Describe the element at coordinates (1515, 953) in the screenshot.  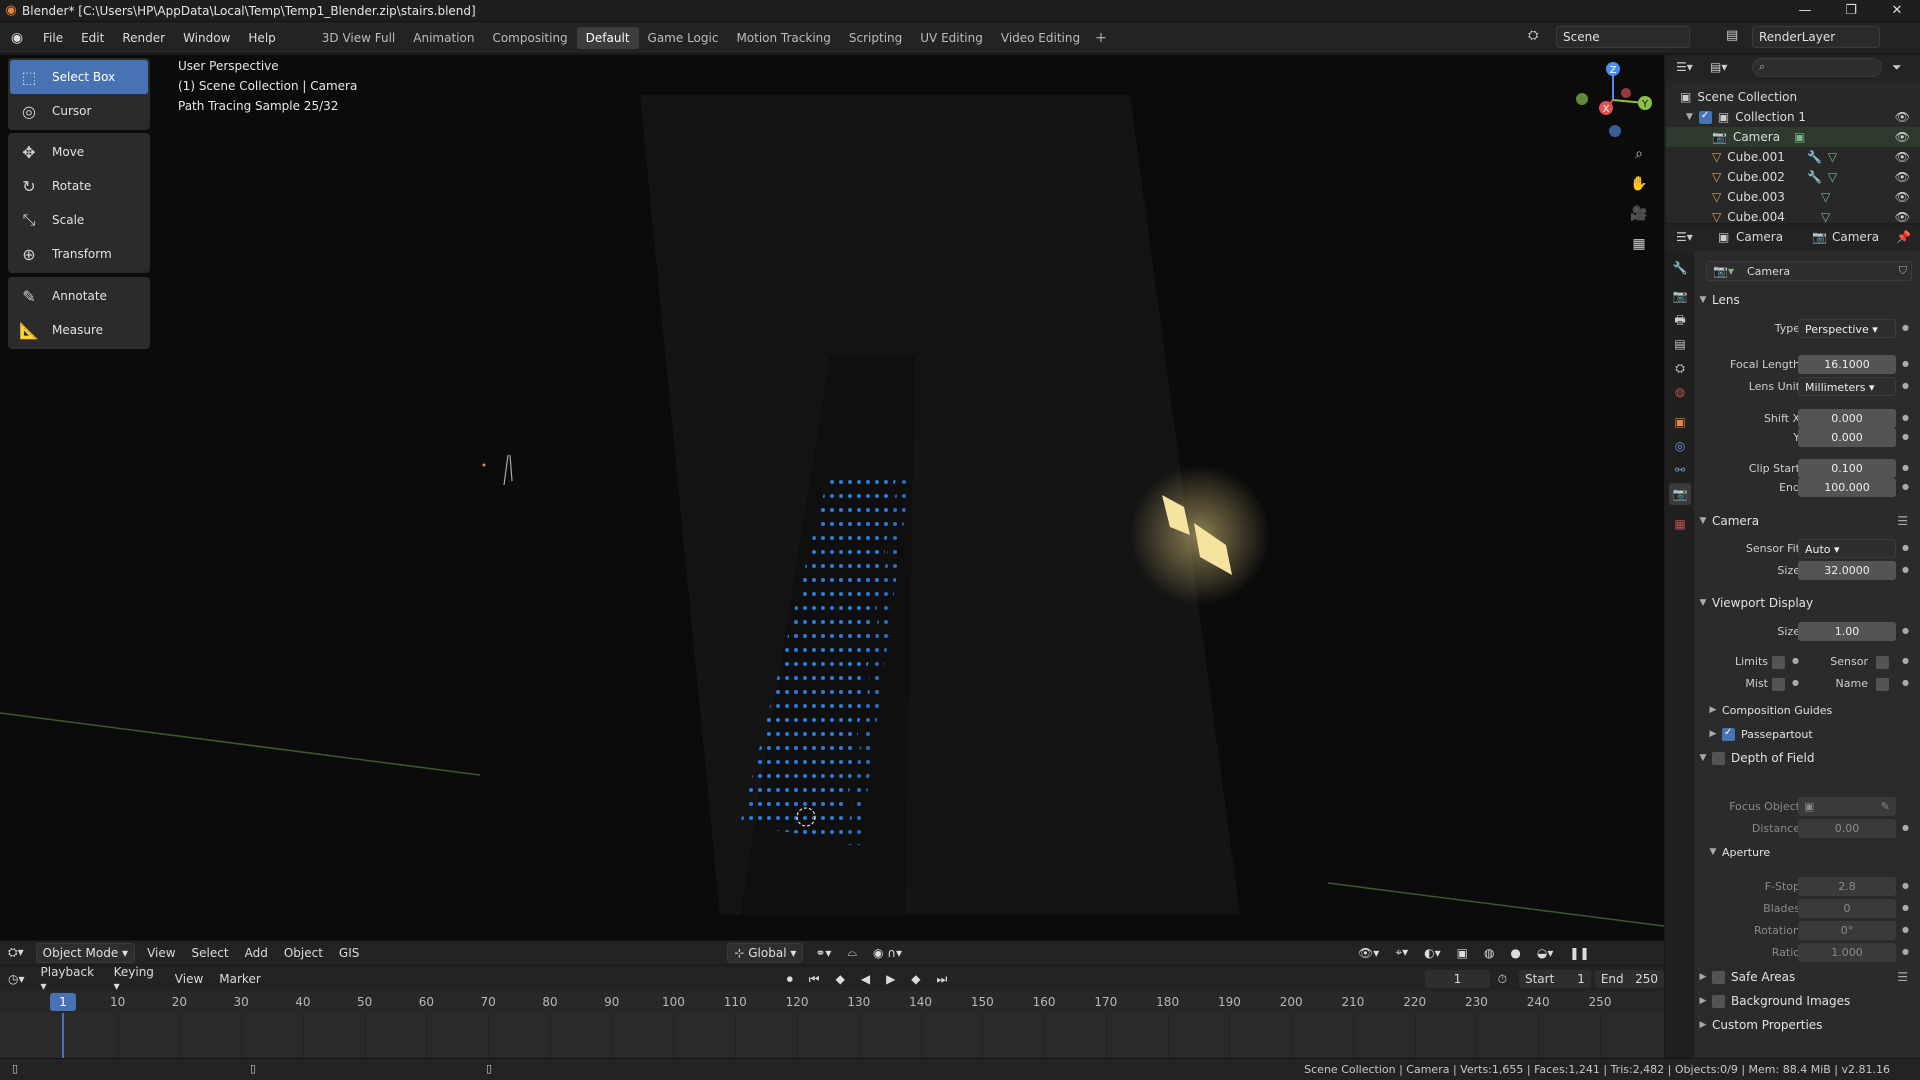
I see `shading-solid-icon: ●` at that location.